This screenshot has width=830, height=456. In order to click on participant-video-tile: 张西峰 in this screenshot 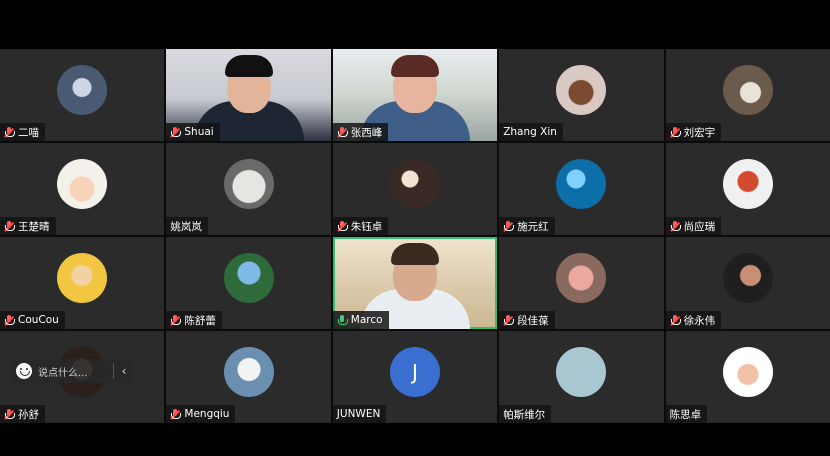, I will do `click(415, 95)`.